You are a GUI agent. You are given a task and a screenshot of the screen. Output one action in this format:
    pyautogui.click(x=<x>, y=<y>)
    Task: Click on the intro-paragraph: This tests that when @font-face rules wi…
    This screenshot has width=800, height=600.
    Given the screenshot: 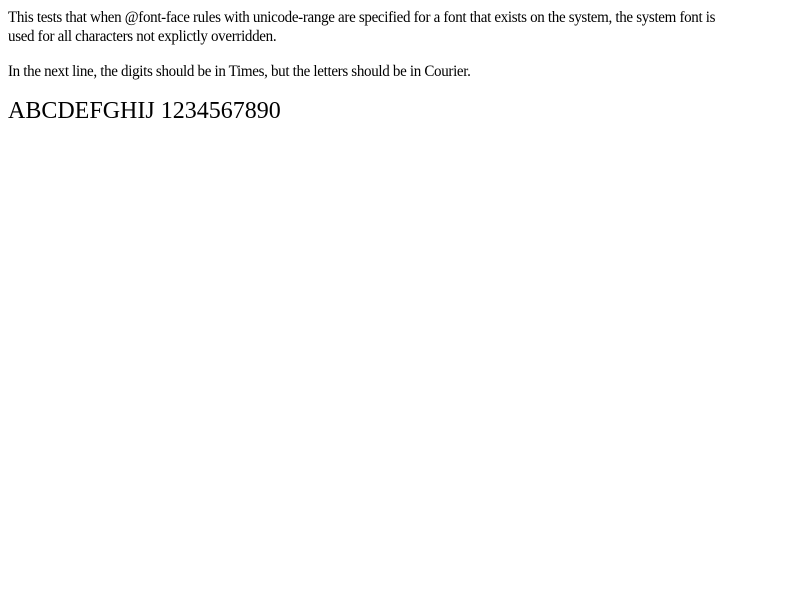 What is the action you would take?
    pyautogui.click(x=362, y=27)
    